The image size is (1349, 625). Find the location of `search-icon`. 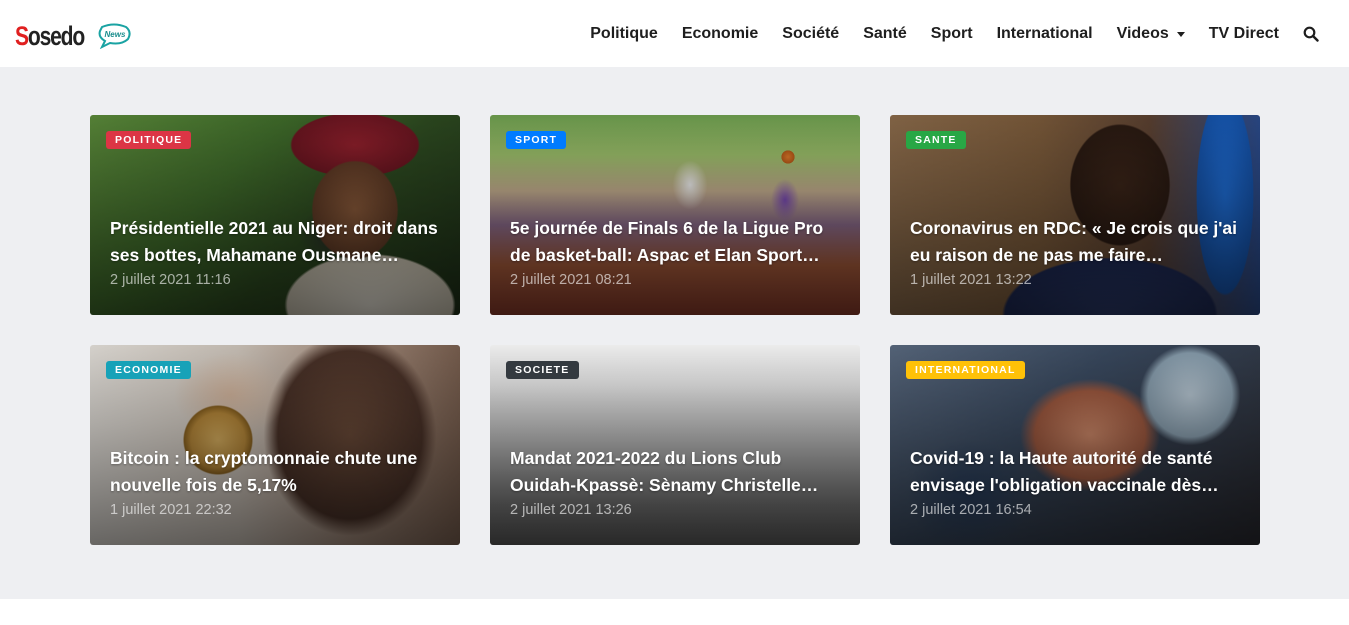

search-icon is located at coordinates (1311, 34).